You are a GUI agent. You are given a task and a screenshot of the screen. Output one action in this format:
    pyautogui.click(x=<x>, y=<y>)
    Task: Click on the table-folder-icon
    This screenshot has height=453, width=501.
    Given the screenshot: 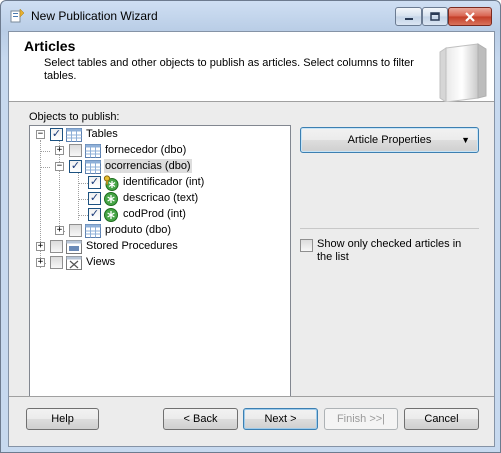 What is the action you would take?
    pyautogui.click(x=74, y=135)
    